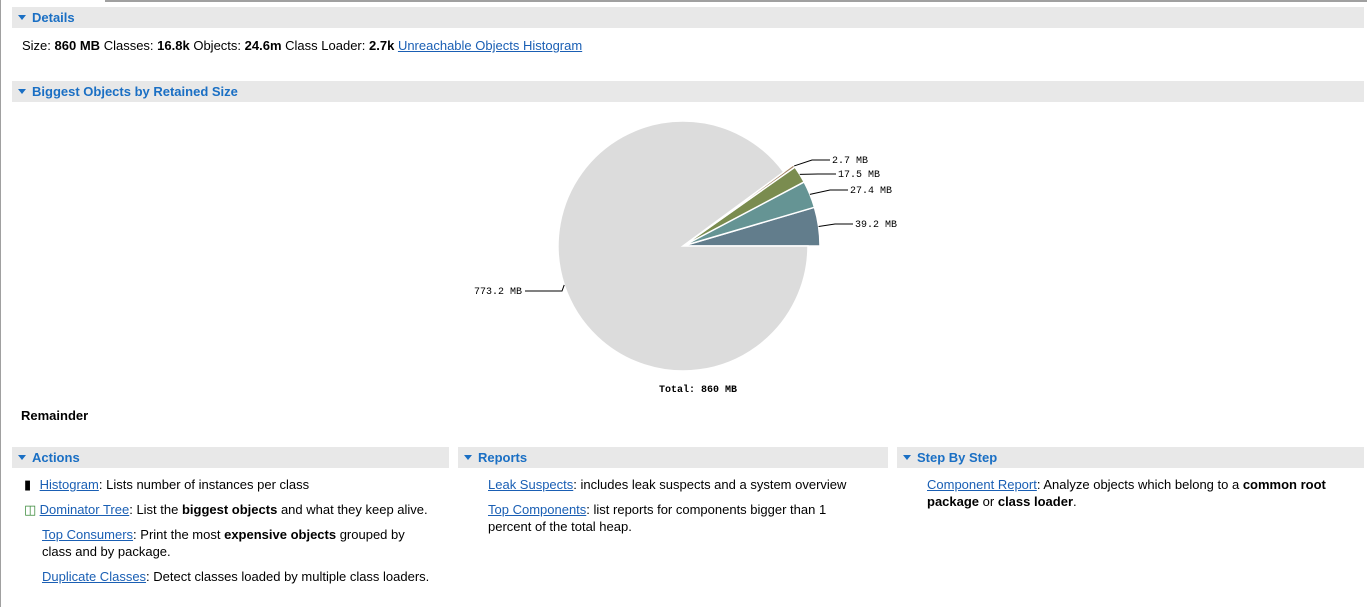 The image size is (1367, 607). Describe the element at coordinates (736, 1) in the screenshot. I see `tab-border` at that location.